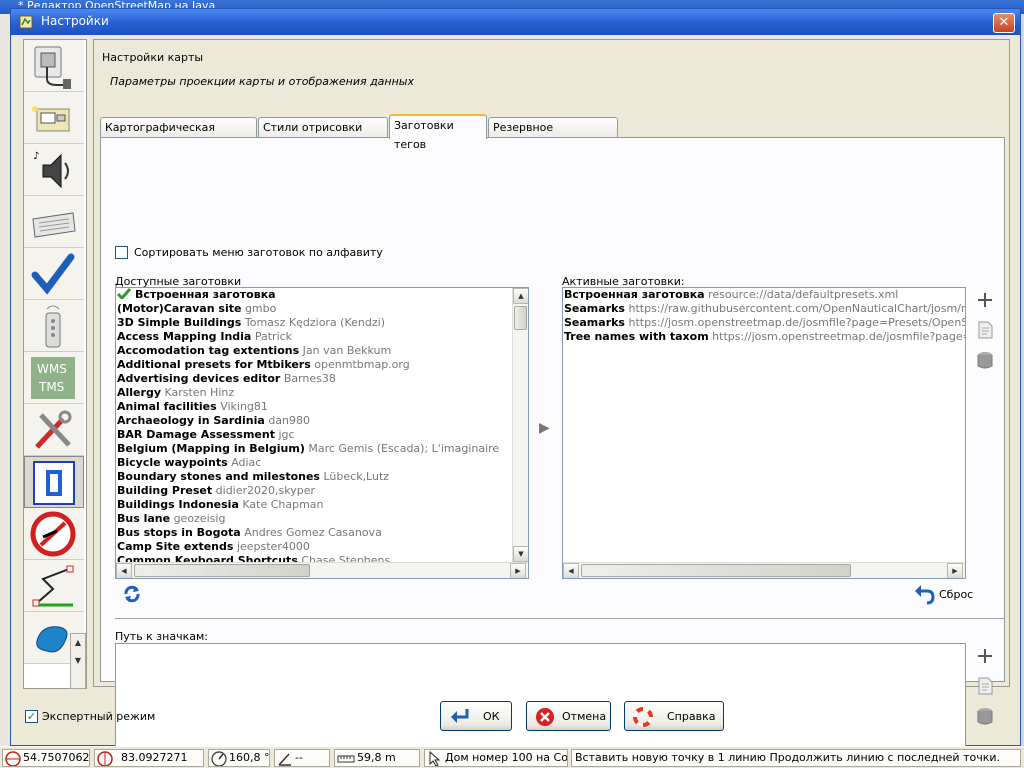 The height and width of the screenshot is (768, 1024). Describe the element at coordinates (314, 295) in the screenshot. I see `available-preset-row: Встроенная заготовка` at that location.